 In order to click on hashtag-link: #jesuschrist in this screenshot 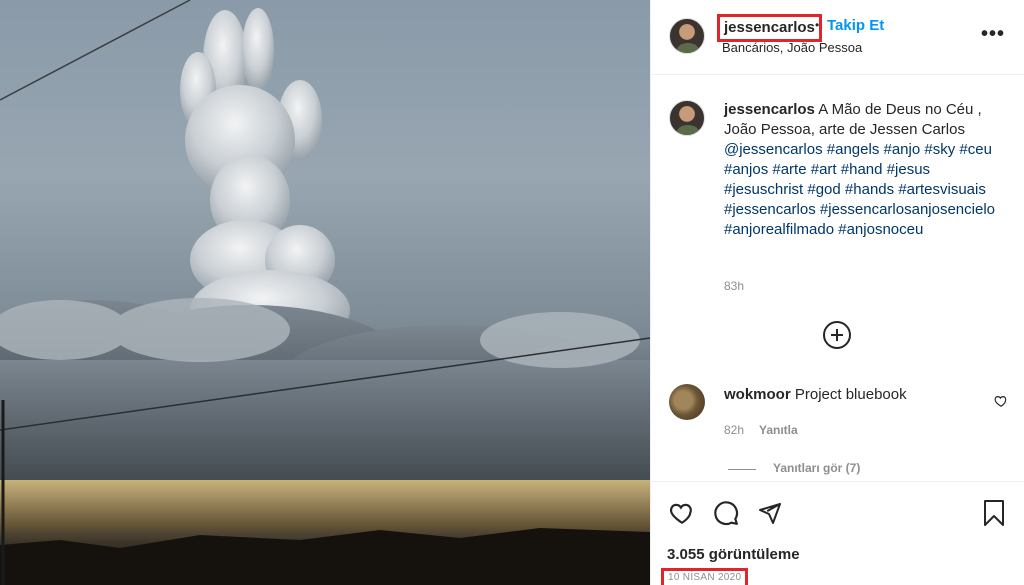, I will do `click(763, 189)`.